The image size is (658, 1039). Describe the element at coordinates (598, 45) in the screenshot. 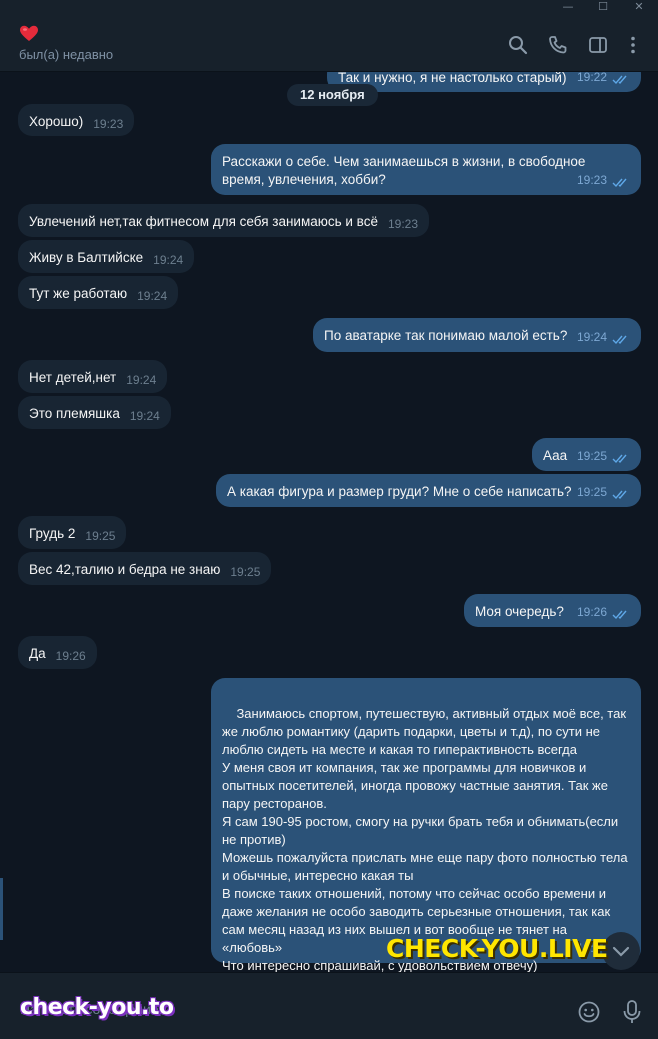

I see `sidebar-icon` at that location.